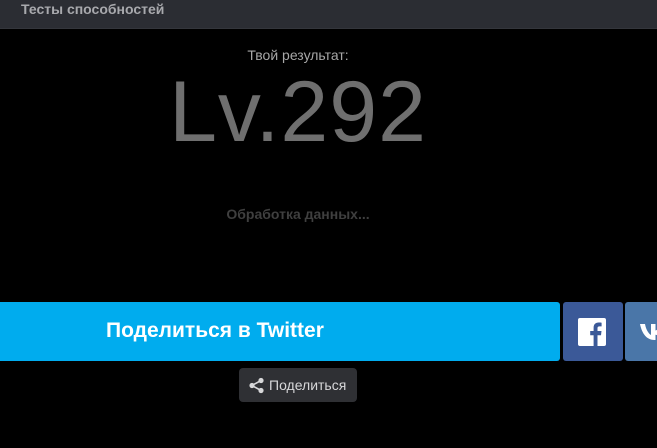  I want to click on top-bar: Тесты способностей, so click(328, 14).